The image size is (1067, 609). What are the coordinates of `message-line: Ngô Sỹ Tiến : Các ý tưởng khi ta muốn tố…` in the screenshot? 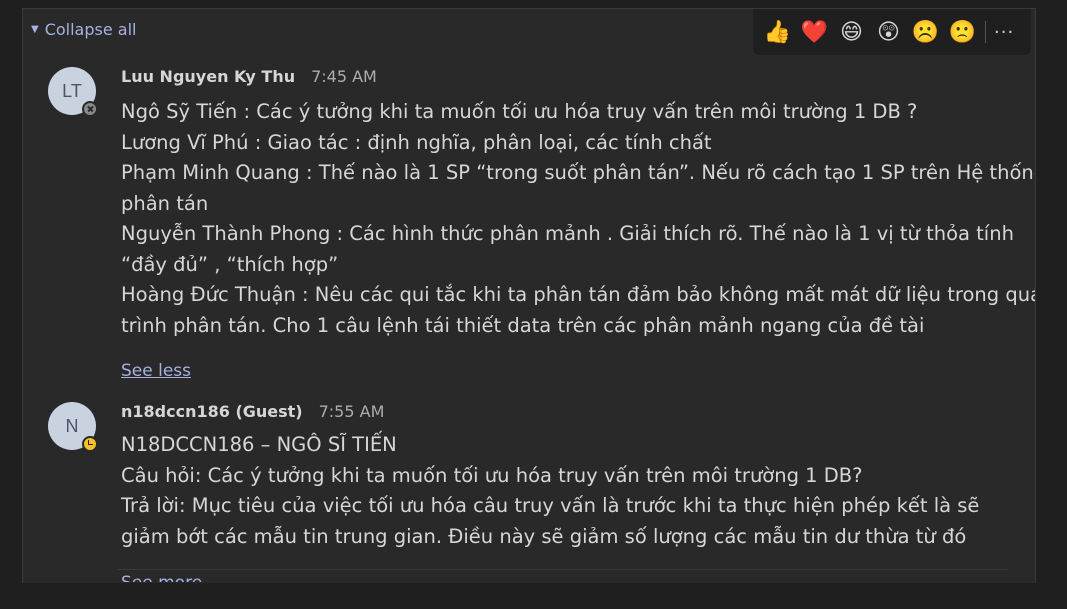 It's located at (519, 111).